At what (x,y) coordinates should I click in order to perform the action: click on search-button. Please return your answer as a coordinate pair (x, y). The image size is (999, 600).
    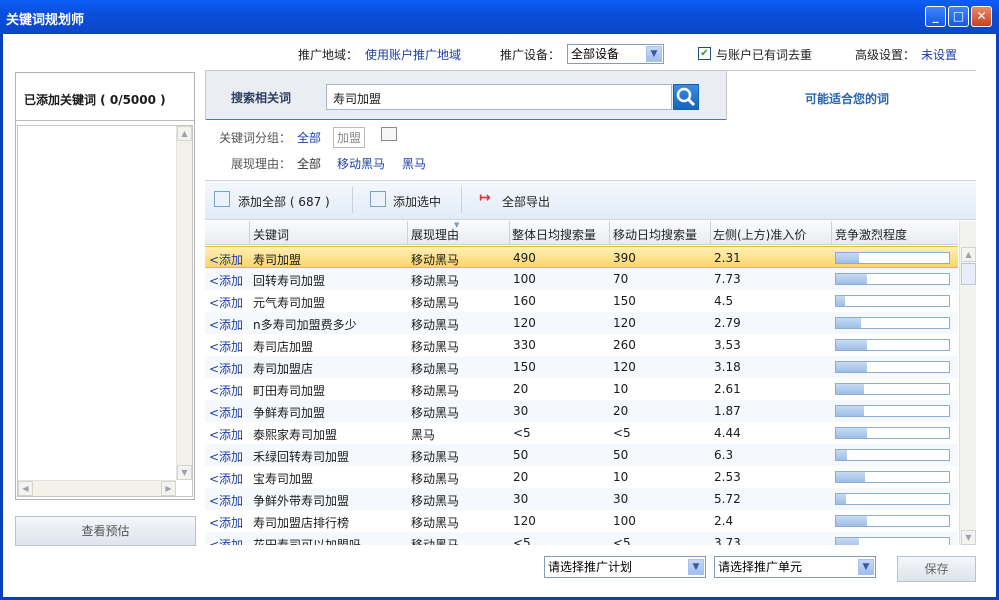
    Looking at the image, I should click on (686, 97).